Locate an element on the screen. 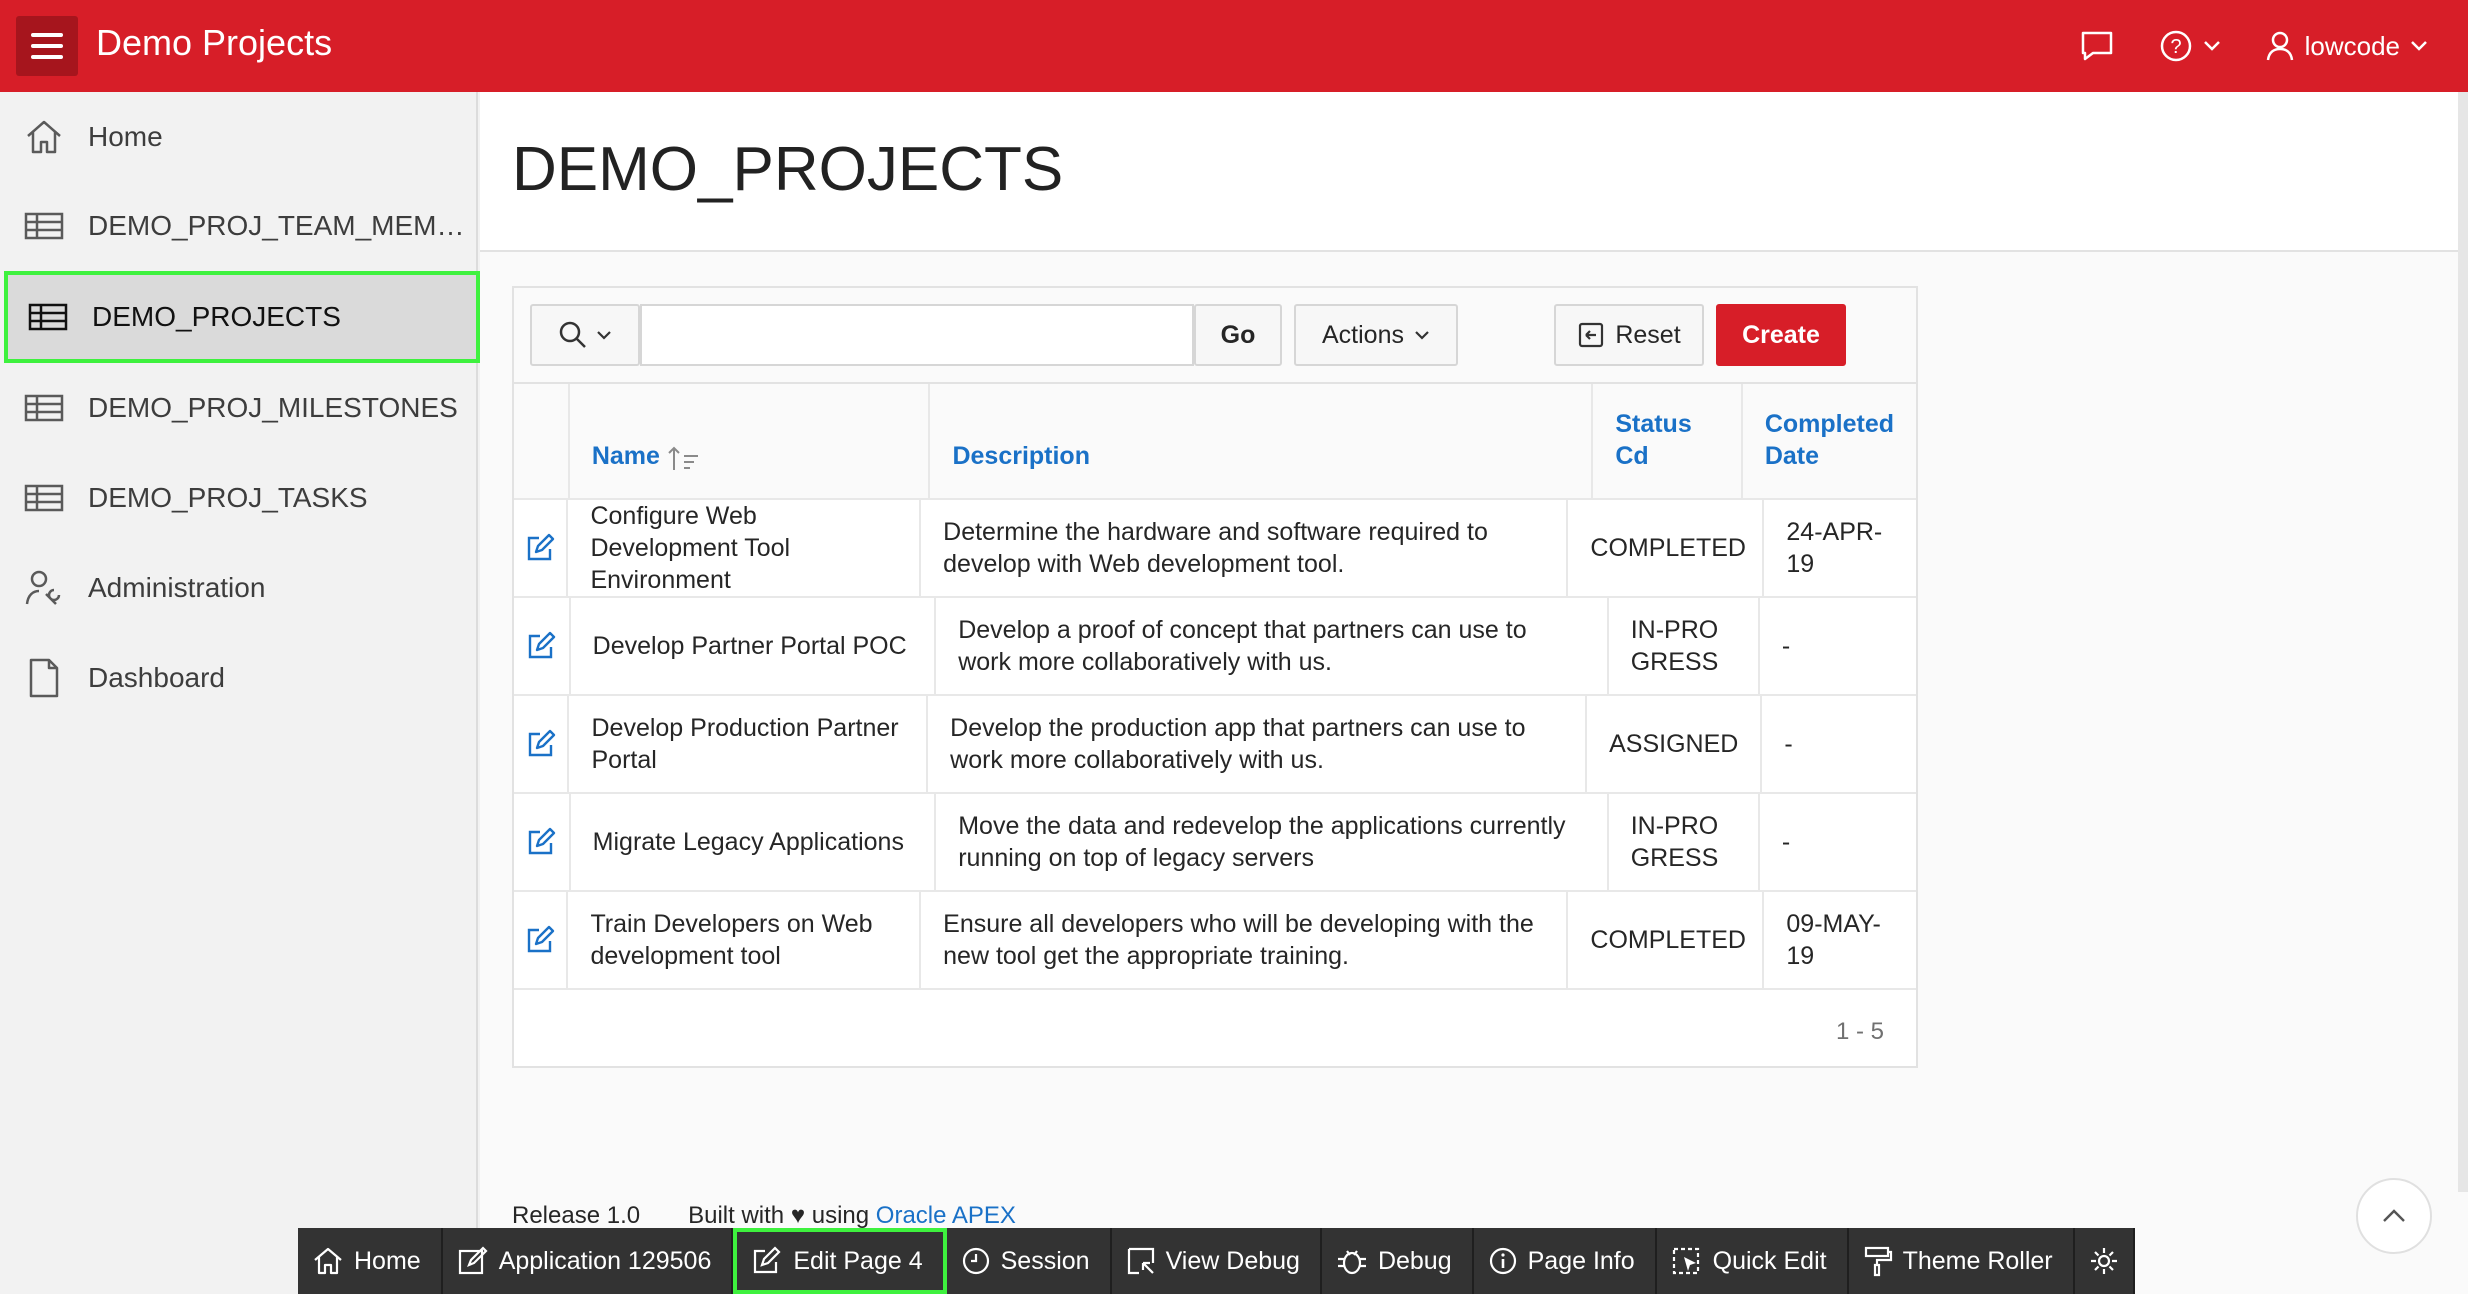  cell-name: Develop Partner Portal POC is located at coordinates (754, 646).